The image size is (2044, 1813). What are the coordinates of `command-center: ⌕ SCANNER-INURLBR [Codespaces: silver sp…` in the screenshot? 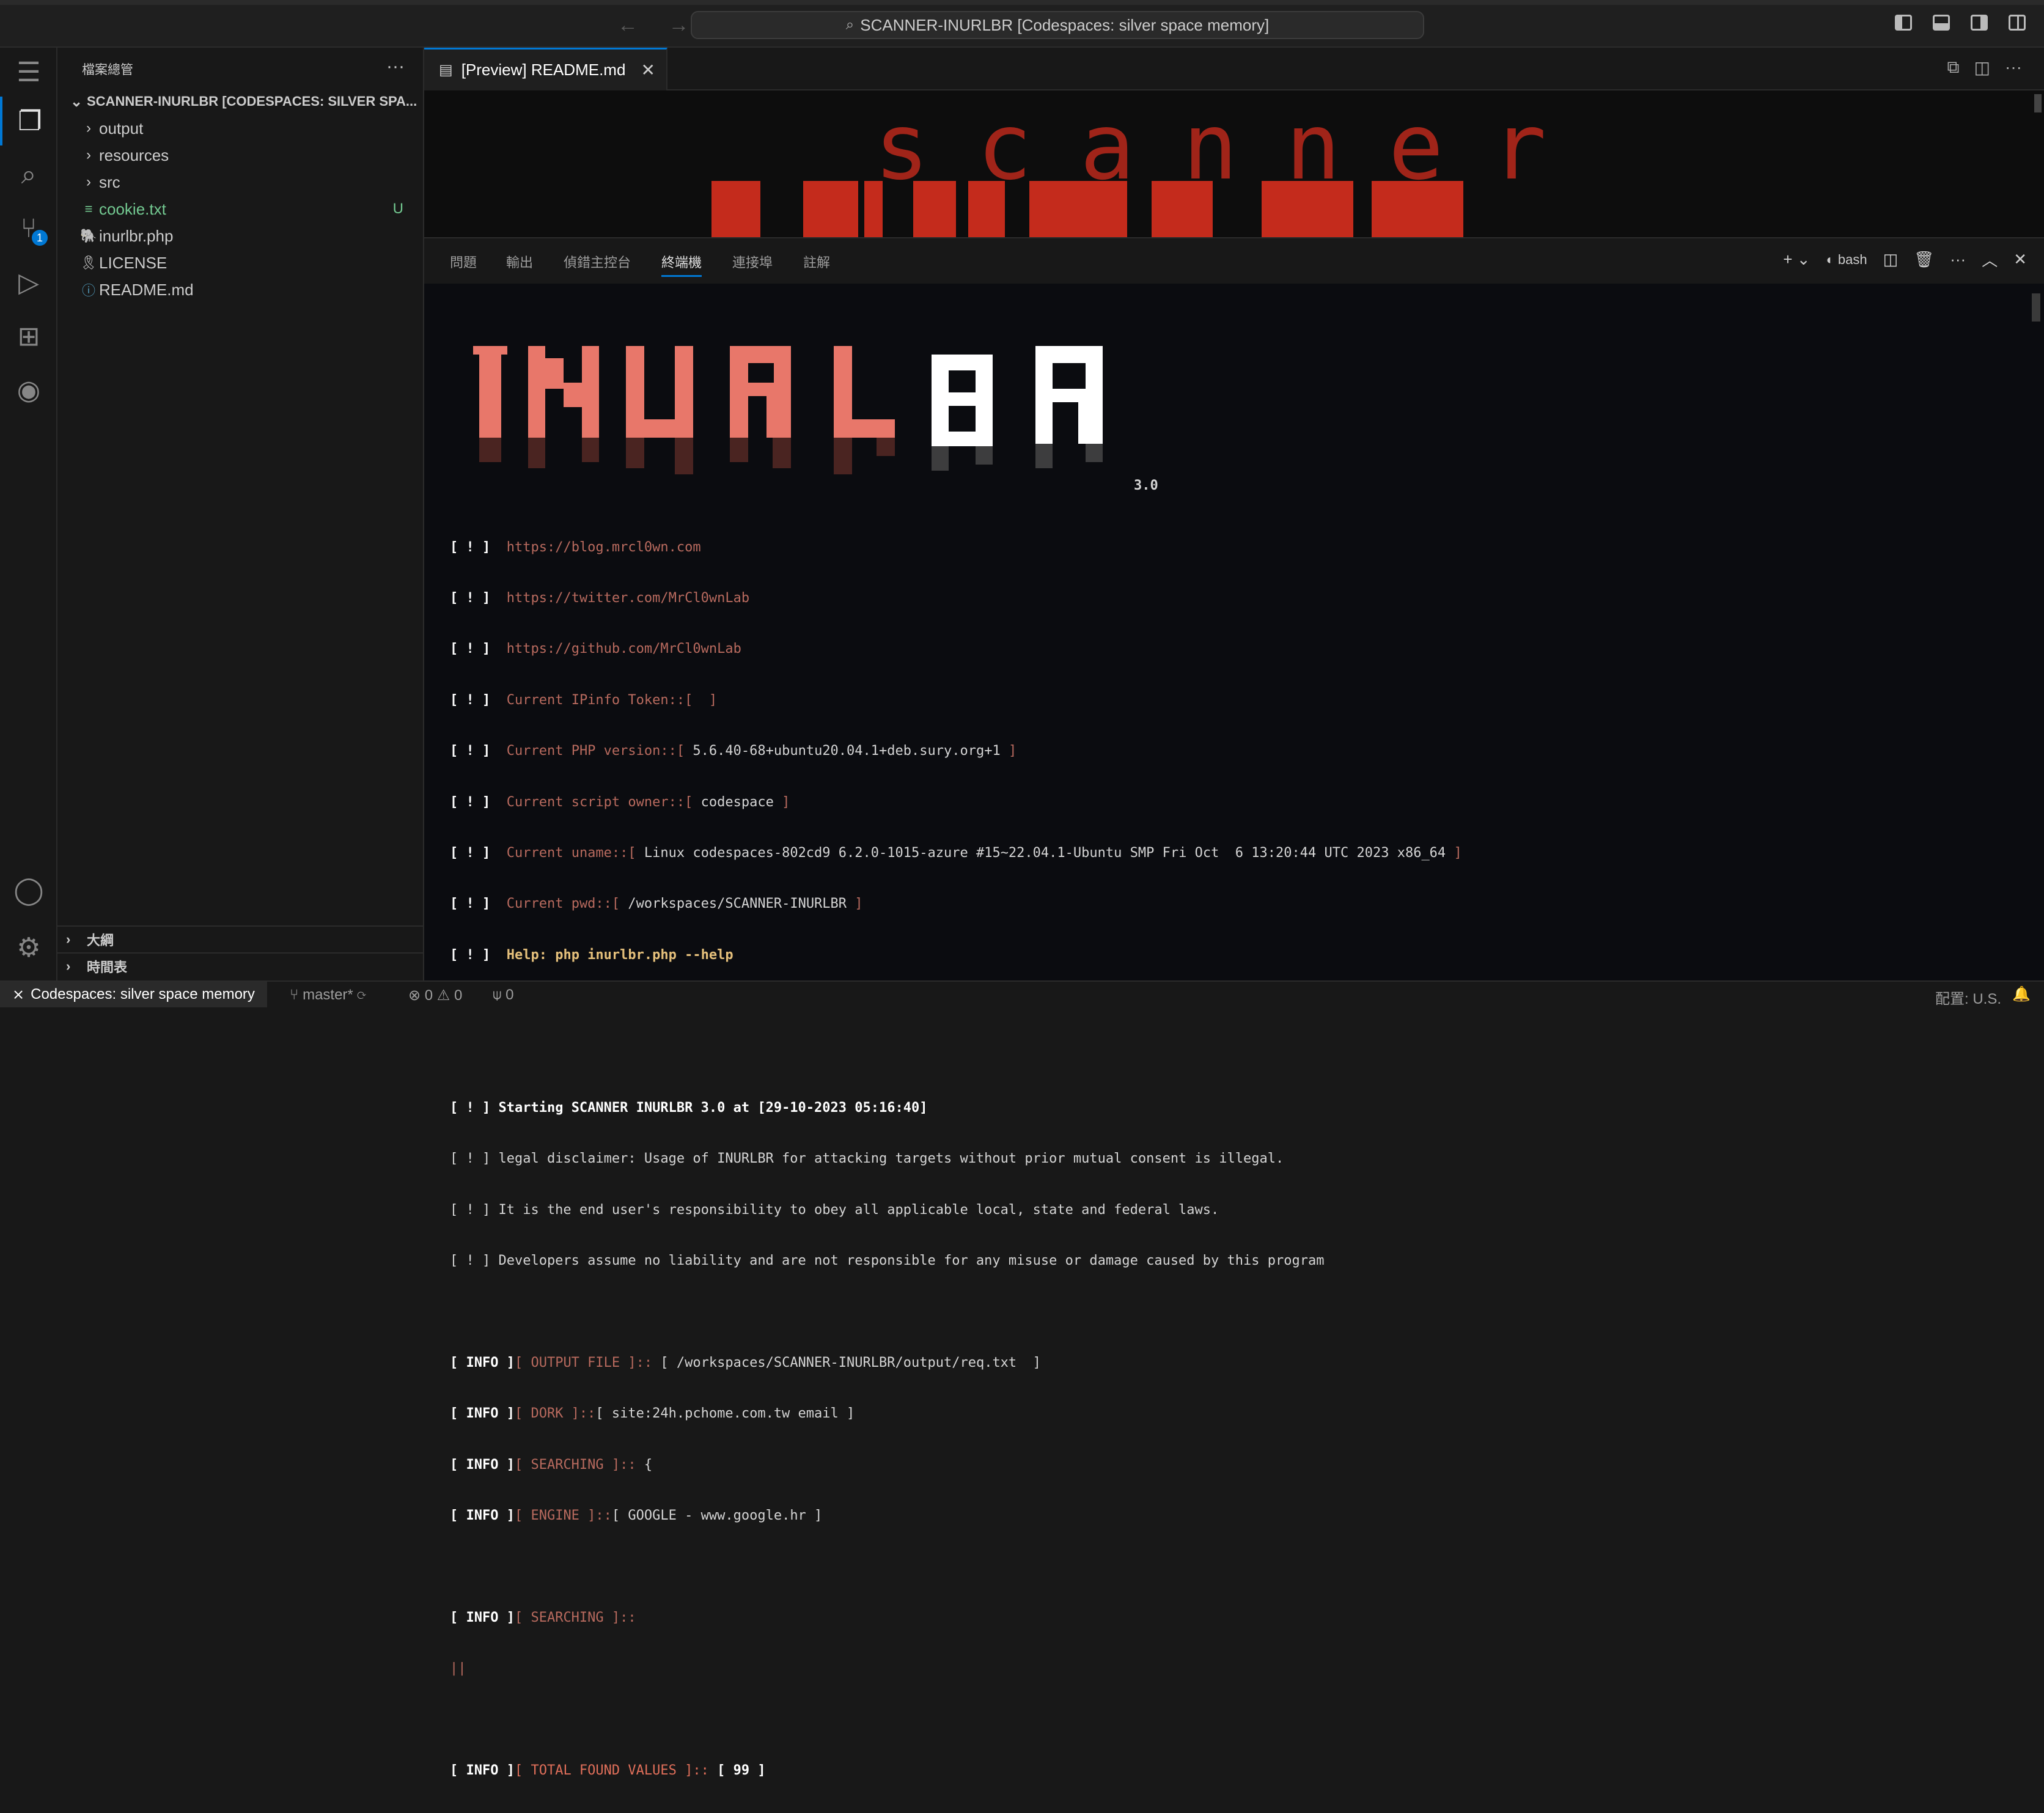 It's located at (1057, 25).